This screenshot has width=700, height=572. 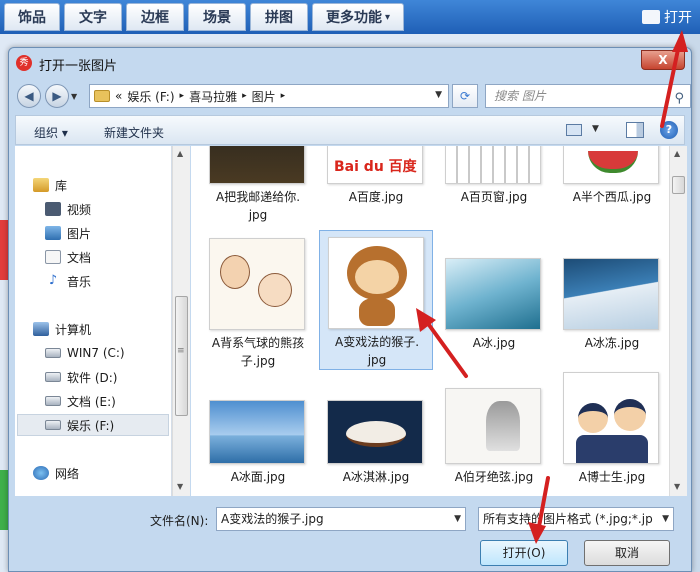 I want to click on search-placeholder: 搜索 图片, so click(x=520, y=96).